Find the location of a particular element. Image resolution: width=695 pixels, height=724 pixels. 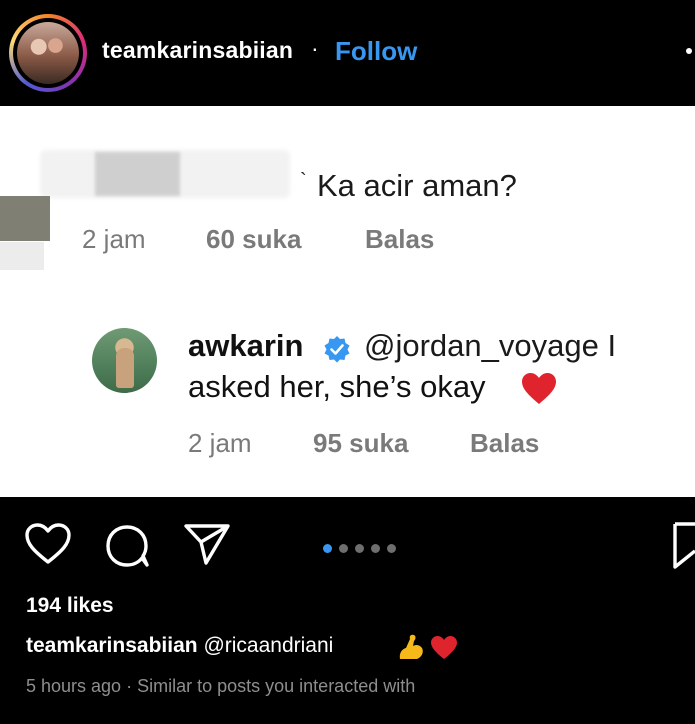

avatar-border is located at coordinates (48, 53).